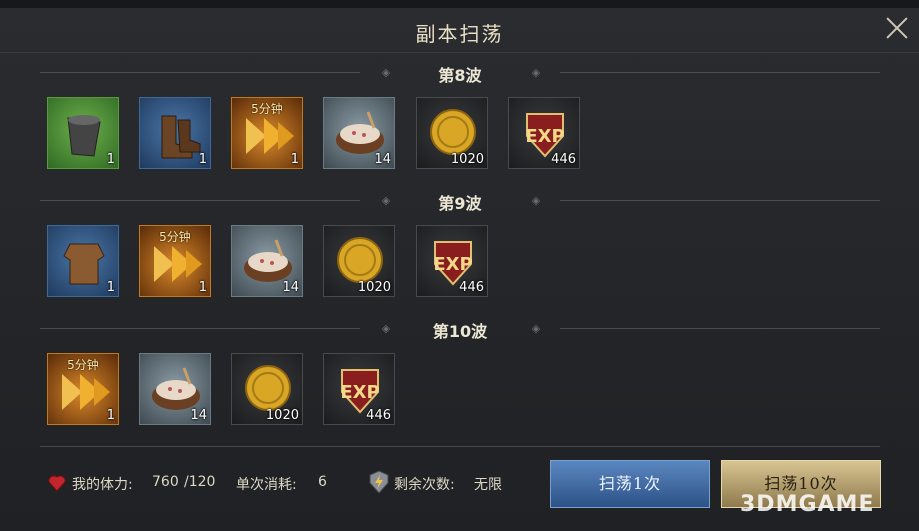  I want to click on stamina-value: 760, so click(165, 482).